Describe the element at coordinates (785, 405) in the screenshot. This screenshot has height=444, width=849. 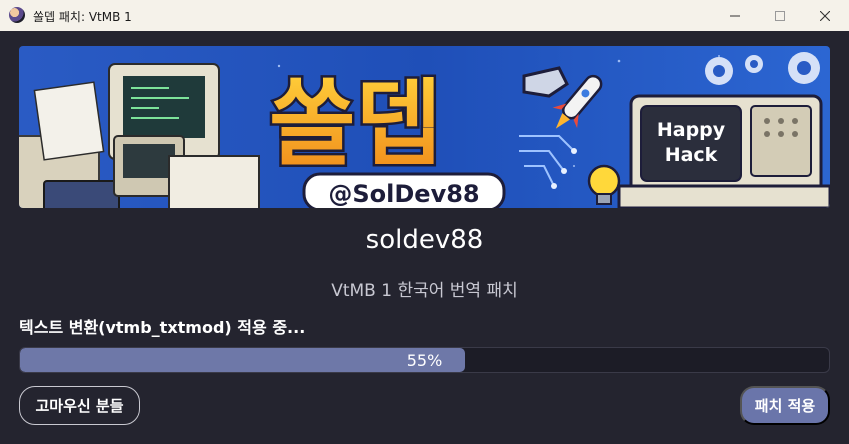
I see `apply-patch-button: 패치 적용` at that location.